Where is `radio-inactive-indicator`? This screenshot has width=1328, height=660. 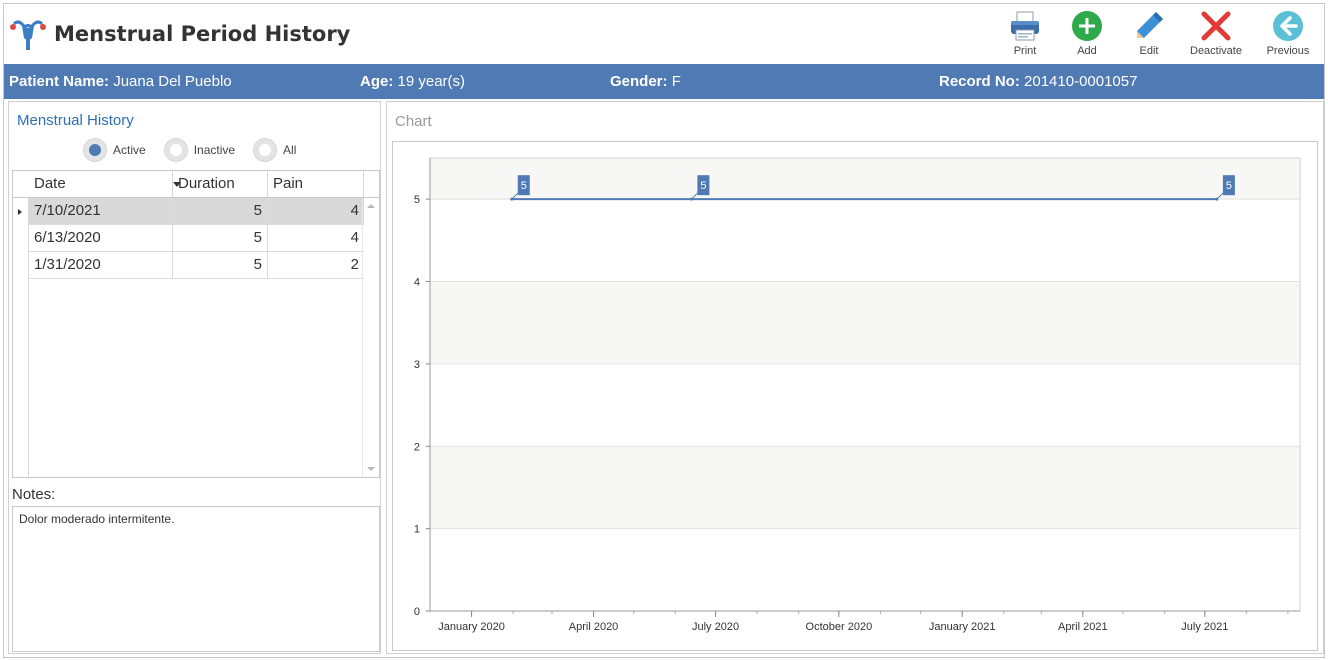 radio-inactive-indicator is located at coordinates (175, 150).